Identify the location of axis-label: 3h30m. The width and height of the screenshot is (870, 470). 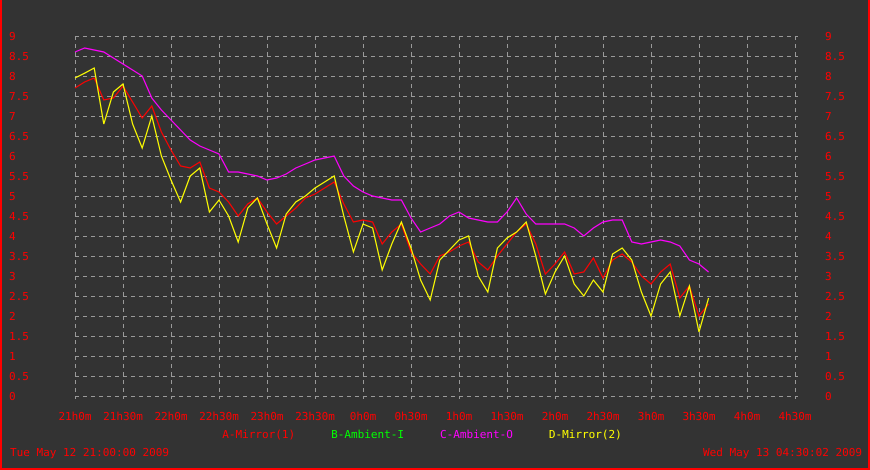
(699, 416).